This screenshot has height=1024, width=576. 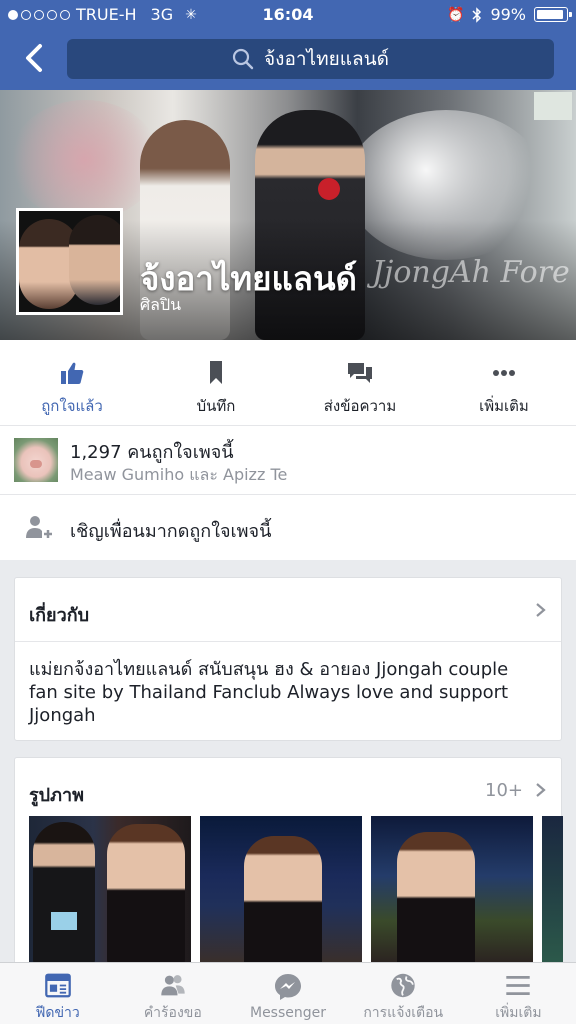 What do you see at coordinates (288, 15) in the screenshot?
I see `status-bar: TRUE-H 3G ✳ 16:04 ⏰ 99%` at bounding box center [288, 15].